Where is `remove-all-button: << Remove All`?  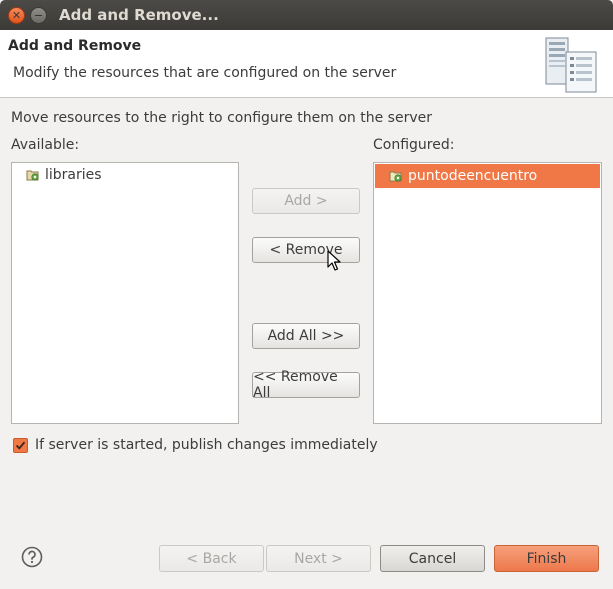 remove-all-button: << Remove All is located at coordinates (306, 385).